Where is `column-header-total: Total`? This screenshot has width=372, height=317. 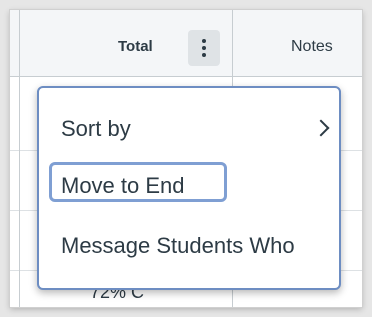 column-header-total: Total is located at coordinates (126, 43).